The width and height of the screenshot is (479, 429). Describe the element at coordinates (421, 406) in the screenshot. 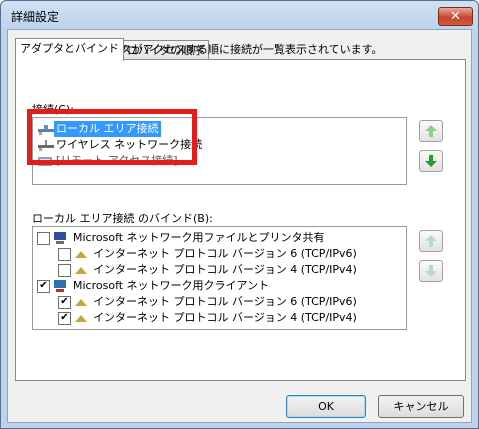

I see `cancel-button: キャンセル` at that location.